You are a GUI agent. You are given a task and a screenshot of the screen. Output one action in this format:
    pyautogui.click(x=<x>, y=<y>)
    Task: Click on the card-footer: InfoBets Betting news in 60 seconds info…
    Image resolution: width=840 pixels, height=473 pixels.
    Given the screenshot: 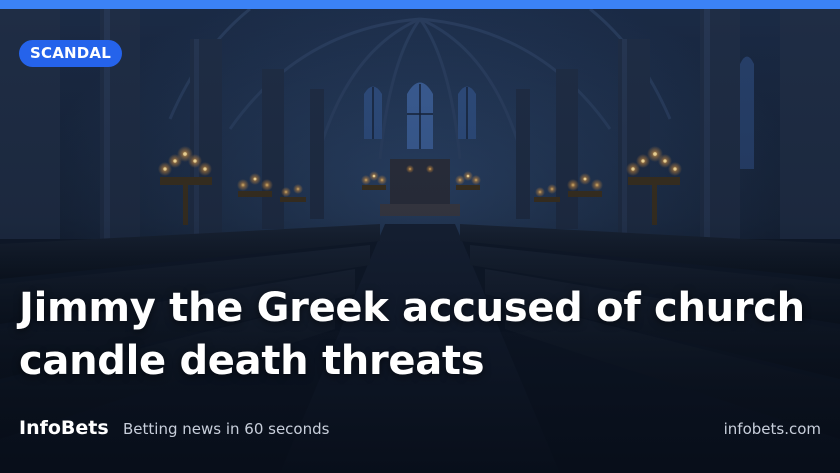 What is the action you would take?
    pyautogui.click(x=420, y=428)
    